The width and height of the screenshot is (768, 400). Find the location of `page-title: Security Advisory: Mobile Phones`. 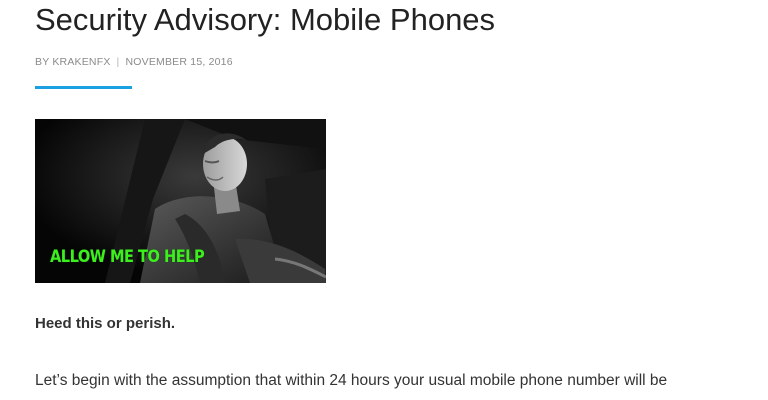

page-title: Security Advisory: Mobile Phones is located at coordinates (265, 19).